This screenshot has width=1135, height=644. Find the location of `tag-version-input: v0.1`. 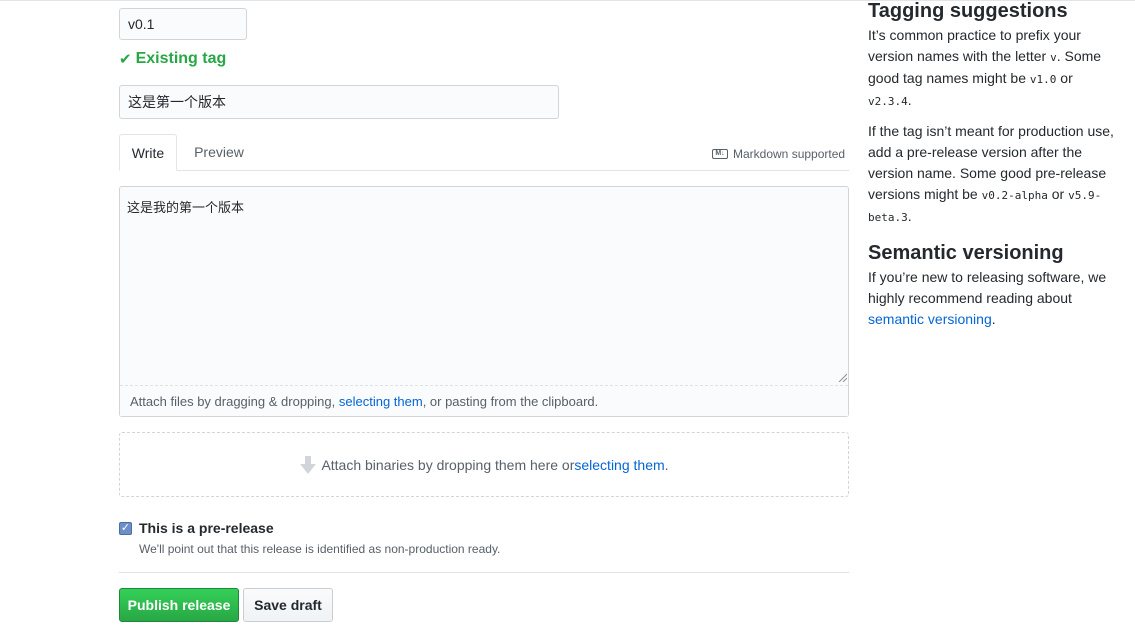

tag-version-input: v0.1 is located at coordinates (183, 24).